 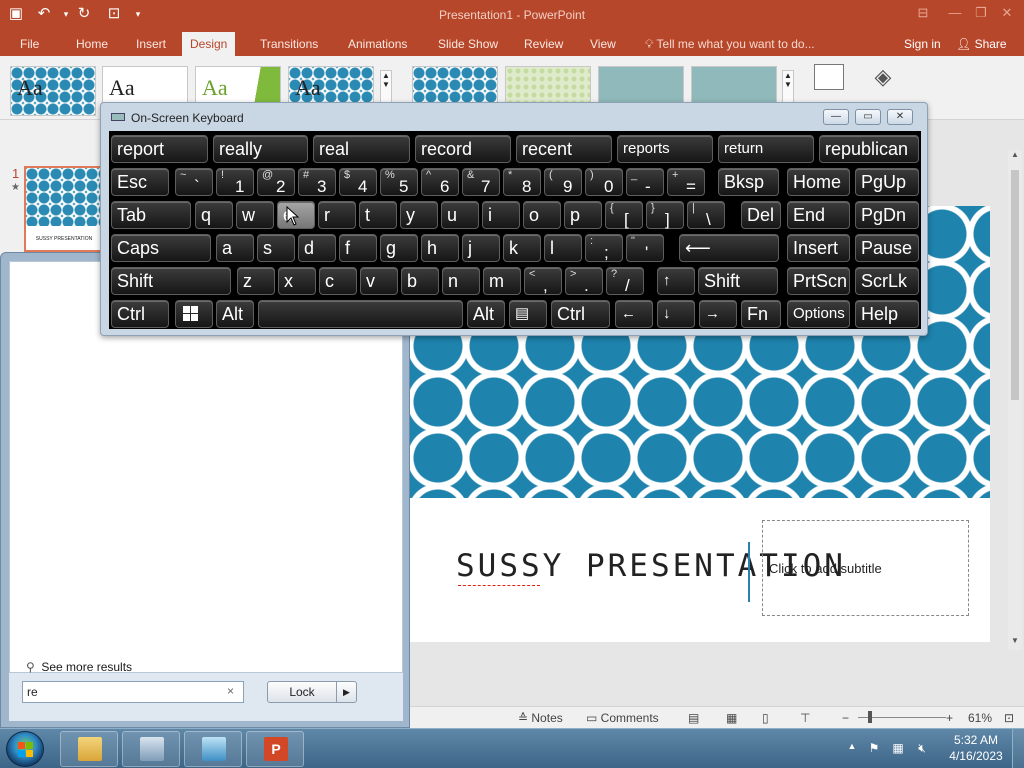 What do you see at coordinates (887, 215) in the screenshot?
I see `key-page-down: PgDn` at bounding box center [887, 215].